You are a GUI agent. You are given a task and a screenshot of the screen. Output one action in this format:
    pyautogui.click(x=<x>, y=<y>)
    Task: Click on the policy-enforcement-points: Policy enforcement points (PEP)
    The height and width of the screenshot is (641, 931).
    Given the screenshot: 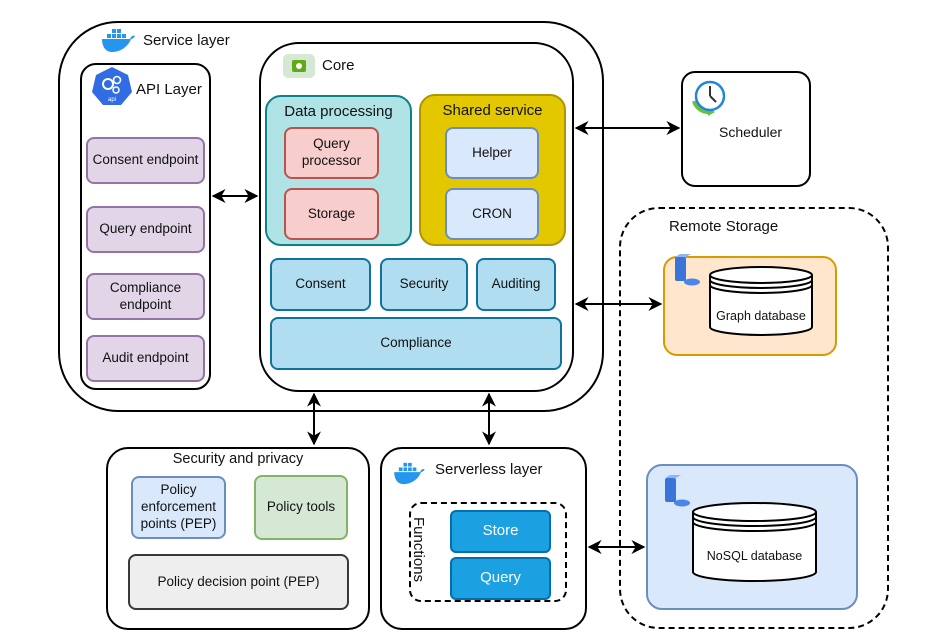 What is the action you would take?
    pyautogui.click(x=178, y=507)
    